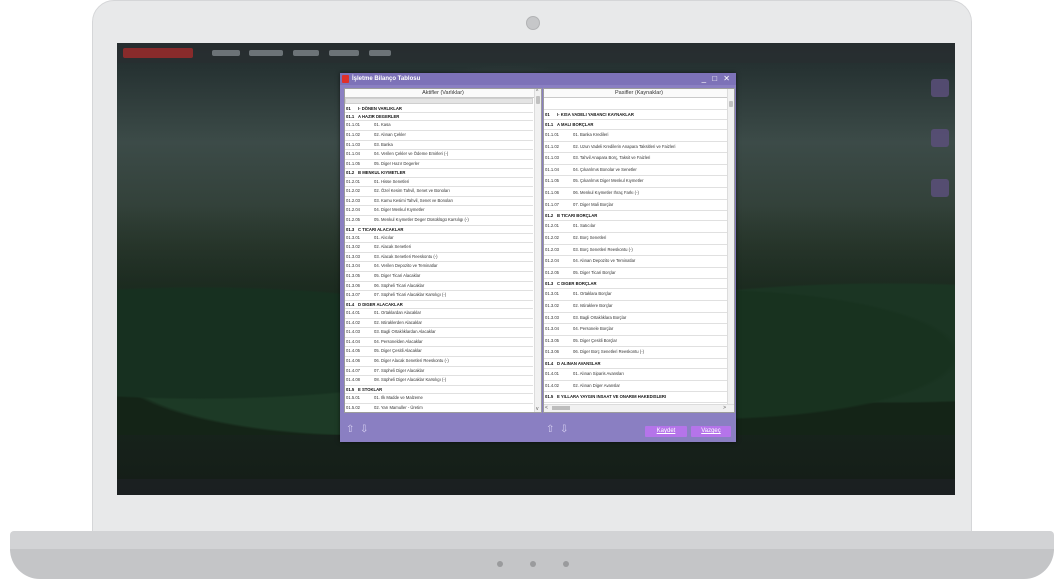 Image resolution: width=1064 pixels, height=583 pixels. What do you see at coordinates (439, 117) in the screenshot?
I see `group-row: 01.1 A HAZIR DEGERLER` at bounding box center [439, 117].